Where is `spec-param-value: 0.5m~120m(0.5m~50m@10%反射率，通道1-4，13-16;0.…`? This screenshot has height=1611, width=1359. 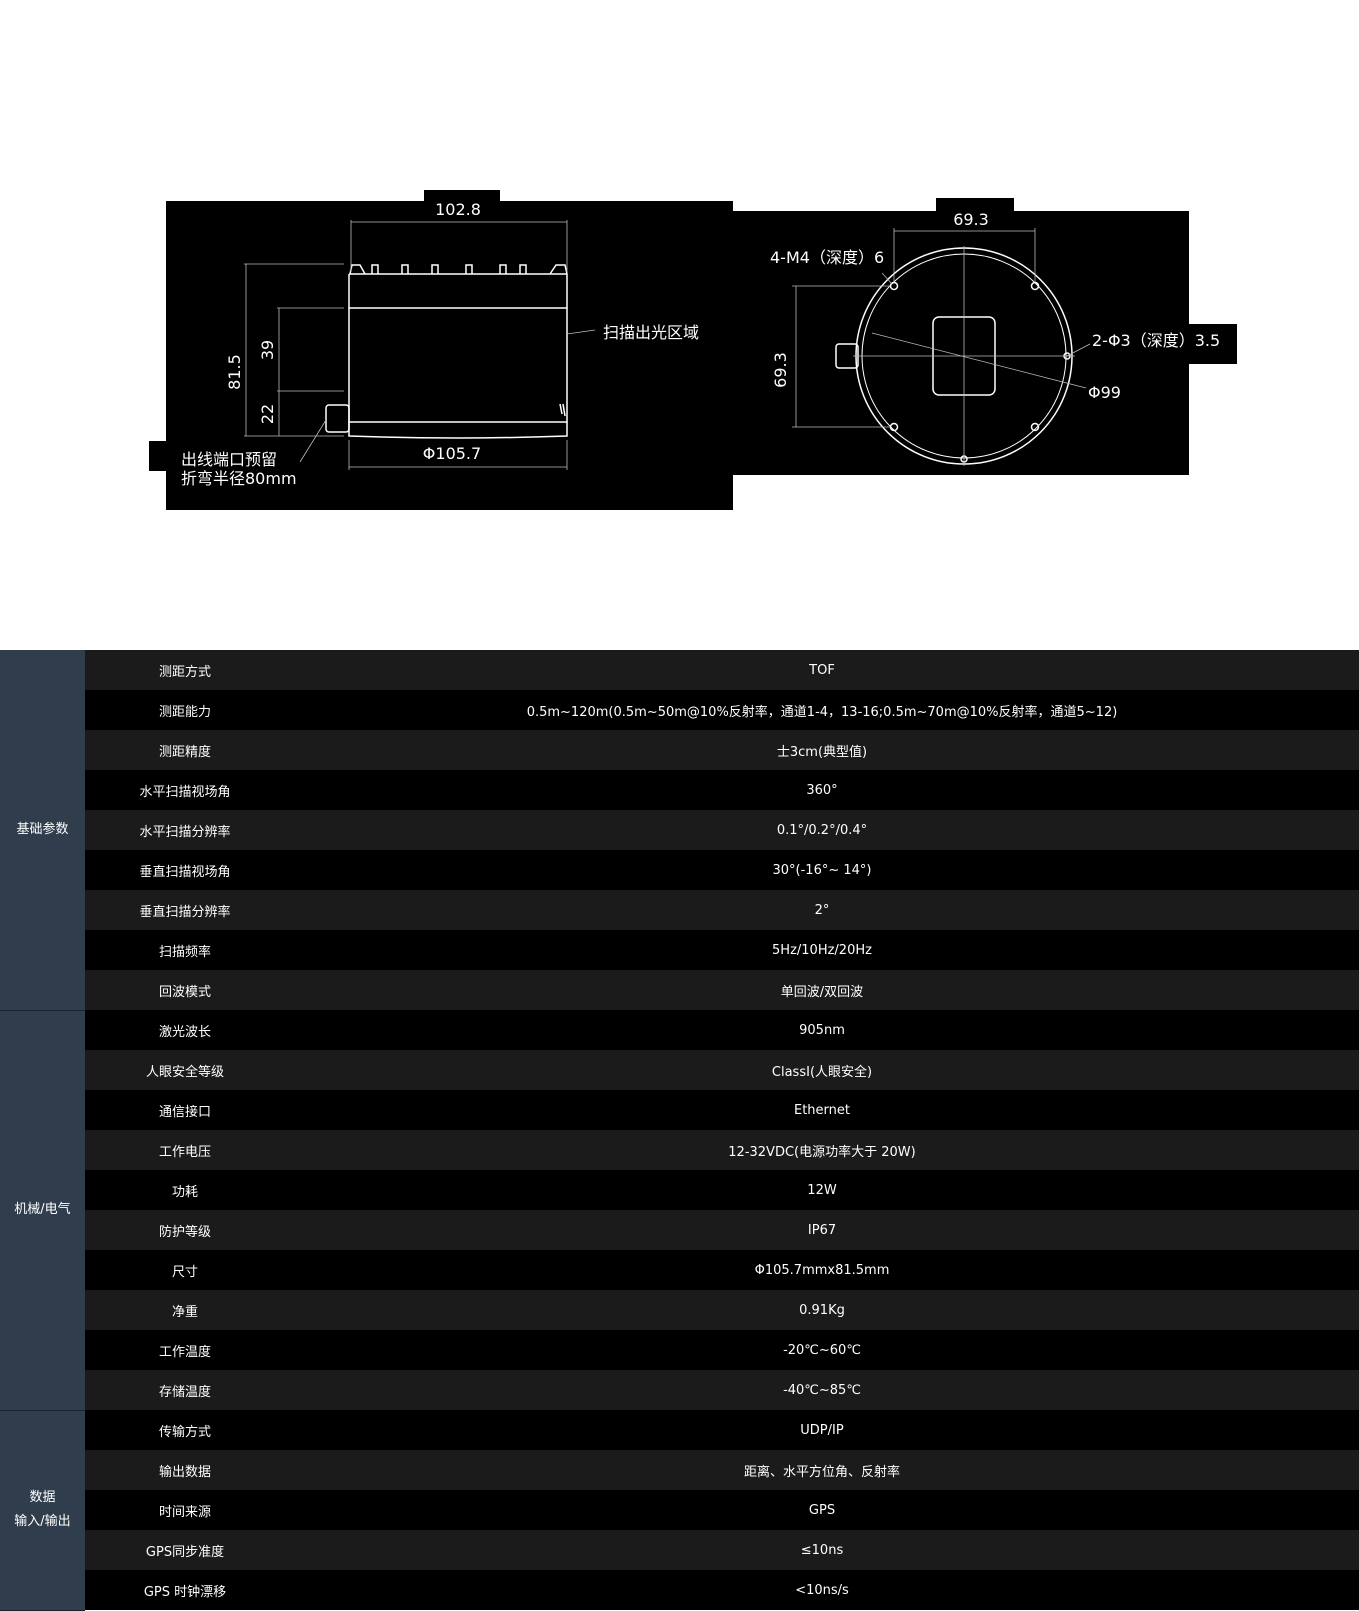
spec-param-value: 0.5m~120m(0.5m~50m@10%反射率，通道1-4，13-16;0.… is located at coordinates (822, 710).